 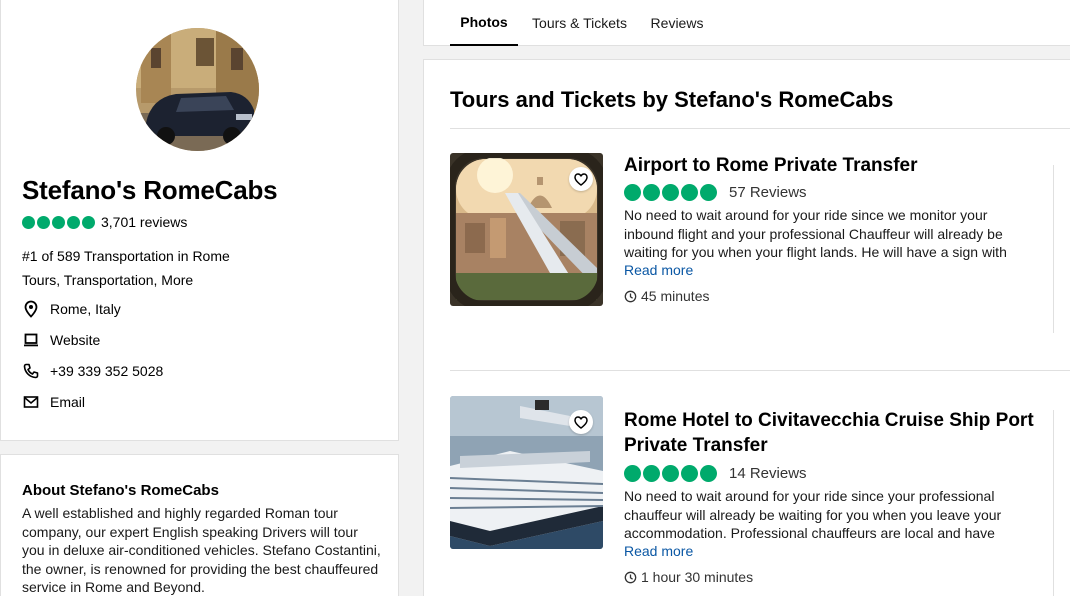 I want to click on categories-text: Tours, Transportation, More, so click(x=108, y=280).